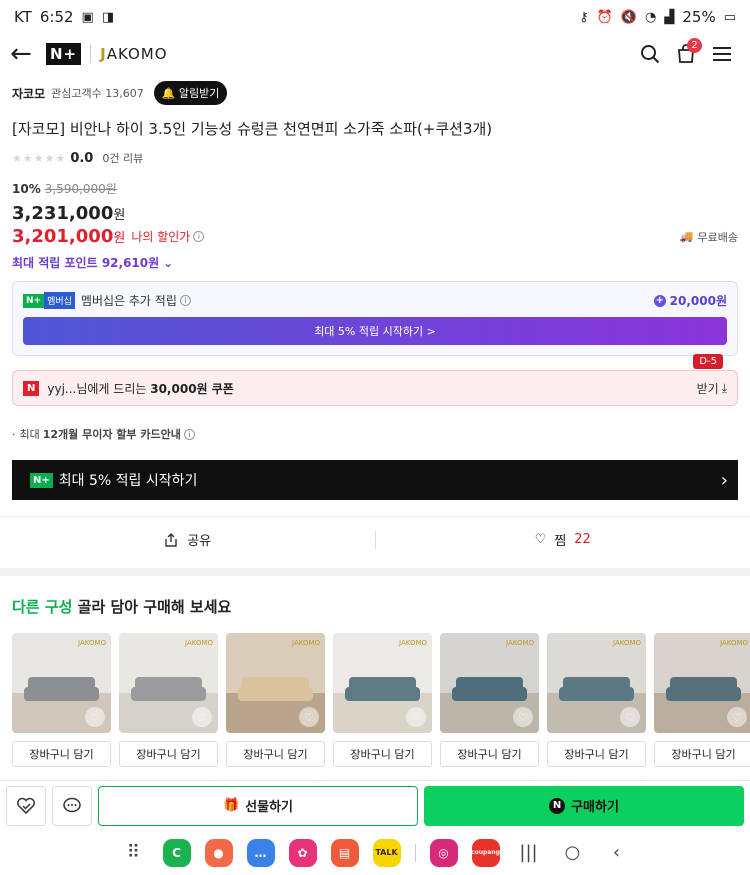  Describe the element at coordinates (669, 17) in the screenshot. I see `signal-icon: ▟` at that location.